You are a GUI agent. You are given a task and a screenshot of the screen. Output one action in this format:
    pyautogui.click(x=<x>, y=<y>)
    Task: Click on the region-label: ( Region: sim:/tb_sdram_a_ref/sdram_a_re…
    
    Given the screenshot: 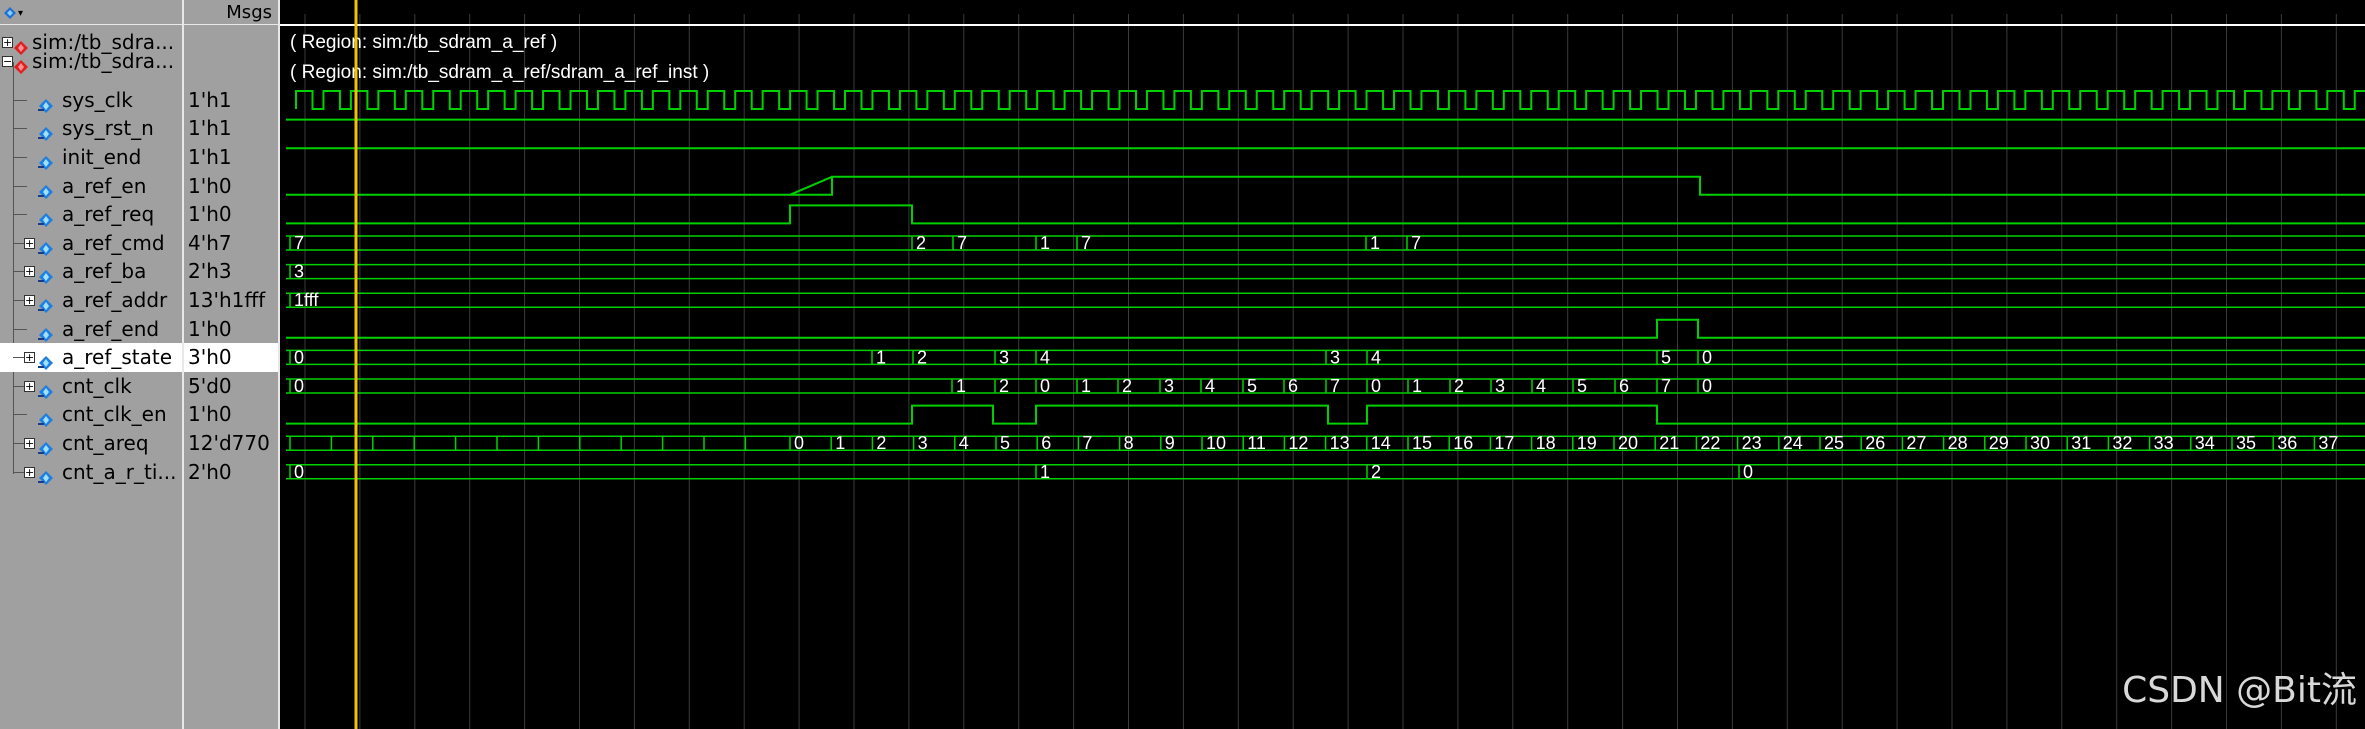 What is the action you would take?
    pyautogui.click(x=499, y=72)
    